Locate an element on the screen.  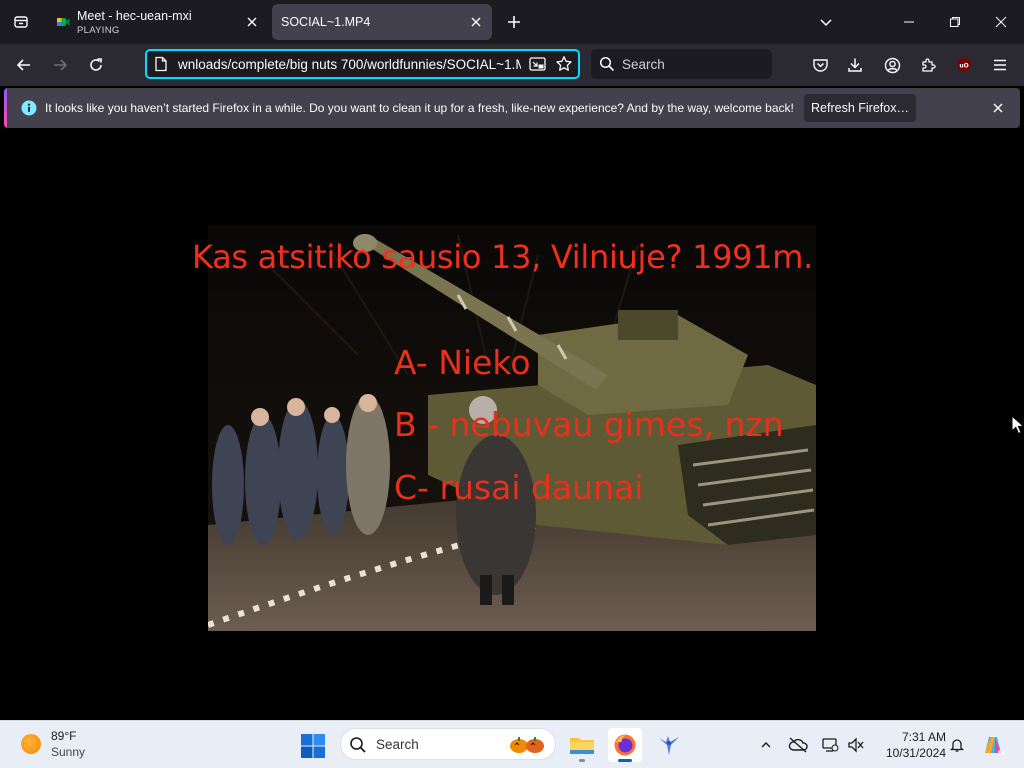
taskbar-active-indicator is located at coordinates (625, 760).